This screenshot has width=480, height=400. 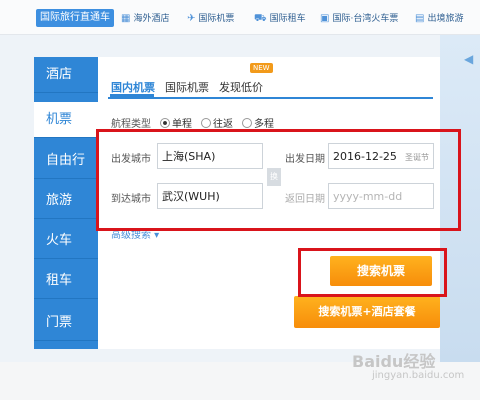 I want to click on nav-train-tickets: ▣ 国际·台湾火车票, so click(x=359, y=17).